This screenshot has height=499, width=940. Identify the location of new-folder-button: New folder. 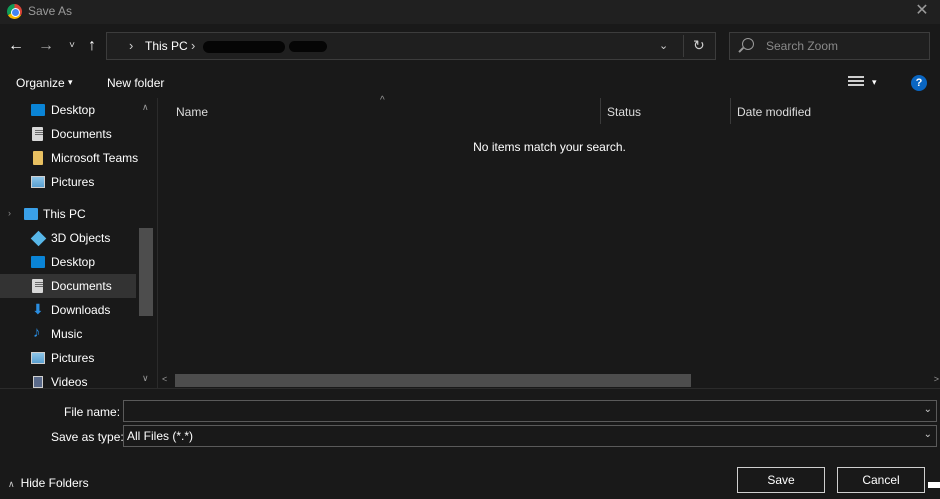
(135, 83).